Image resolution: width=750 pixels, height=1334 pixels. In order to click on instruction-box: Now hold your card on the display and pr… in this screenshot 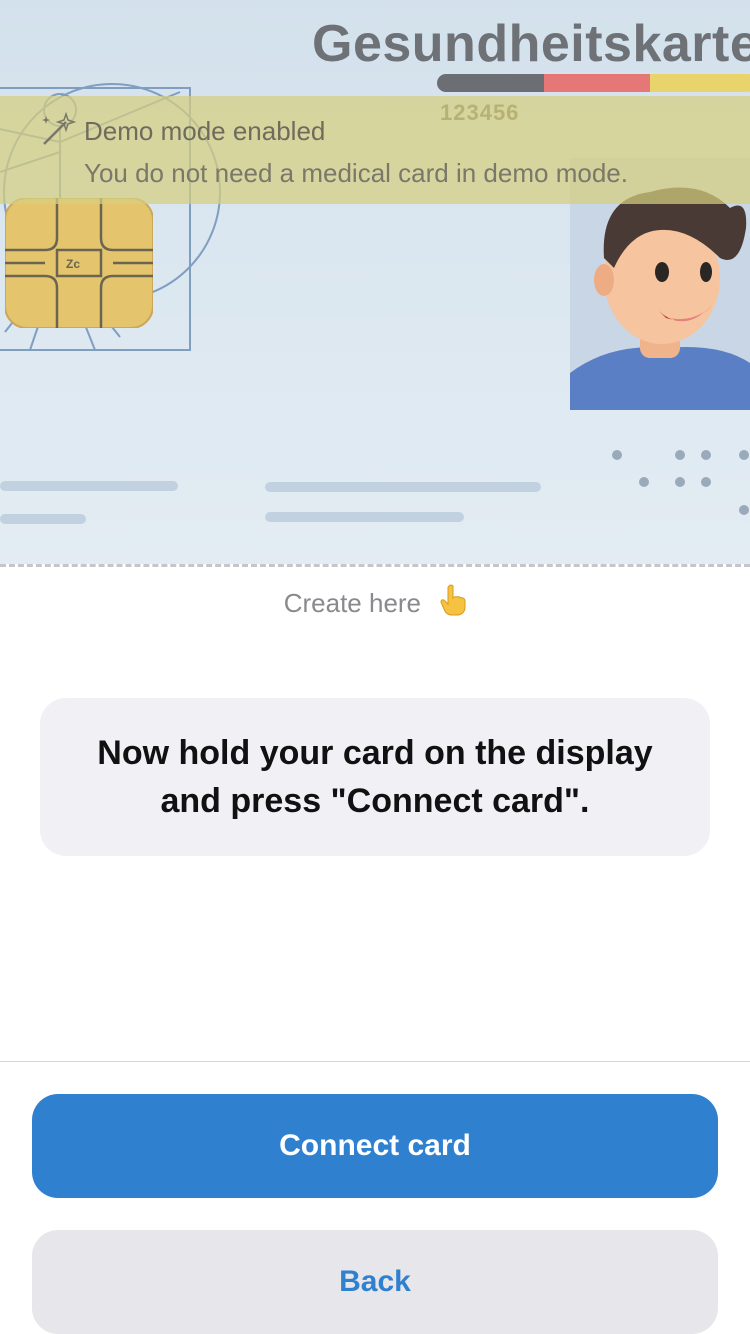, I will do `click(375, 777)`.